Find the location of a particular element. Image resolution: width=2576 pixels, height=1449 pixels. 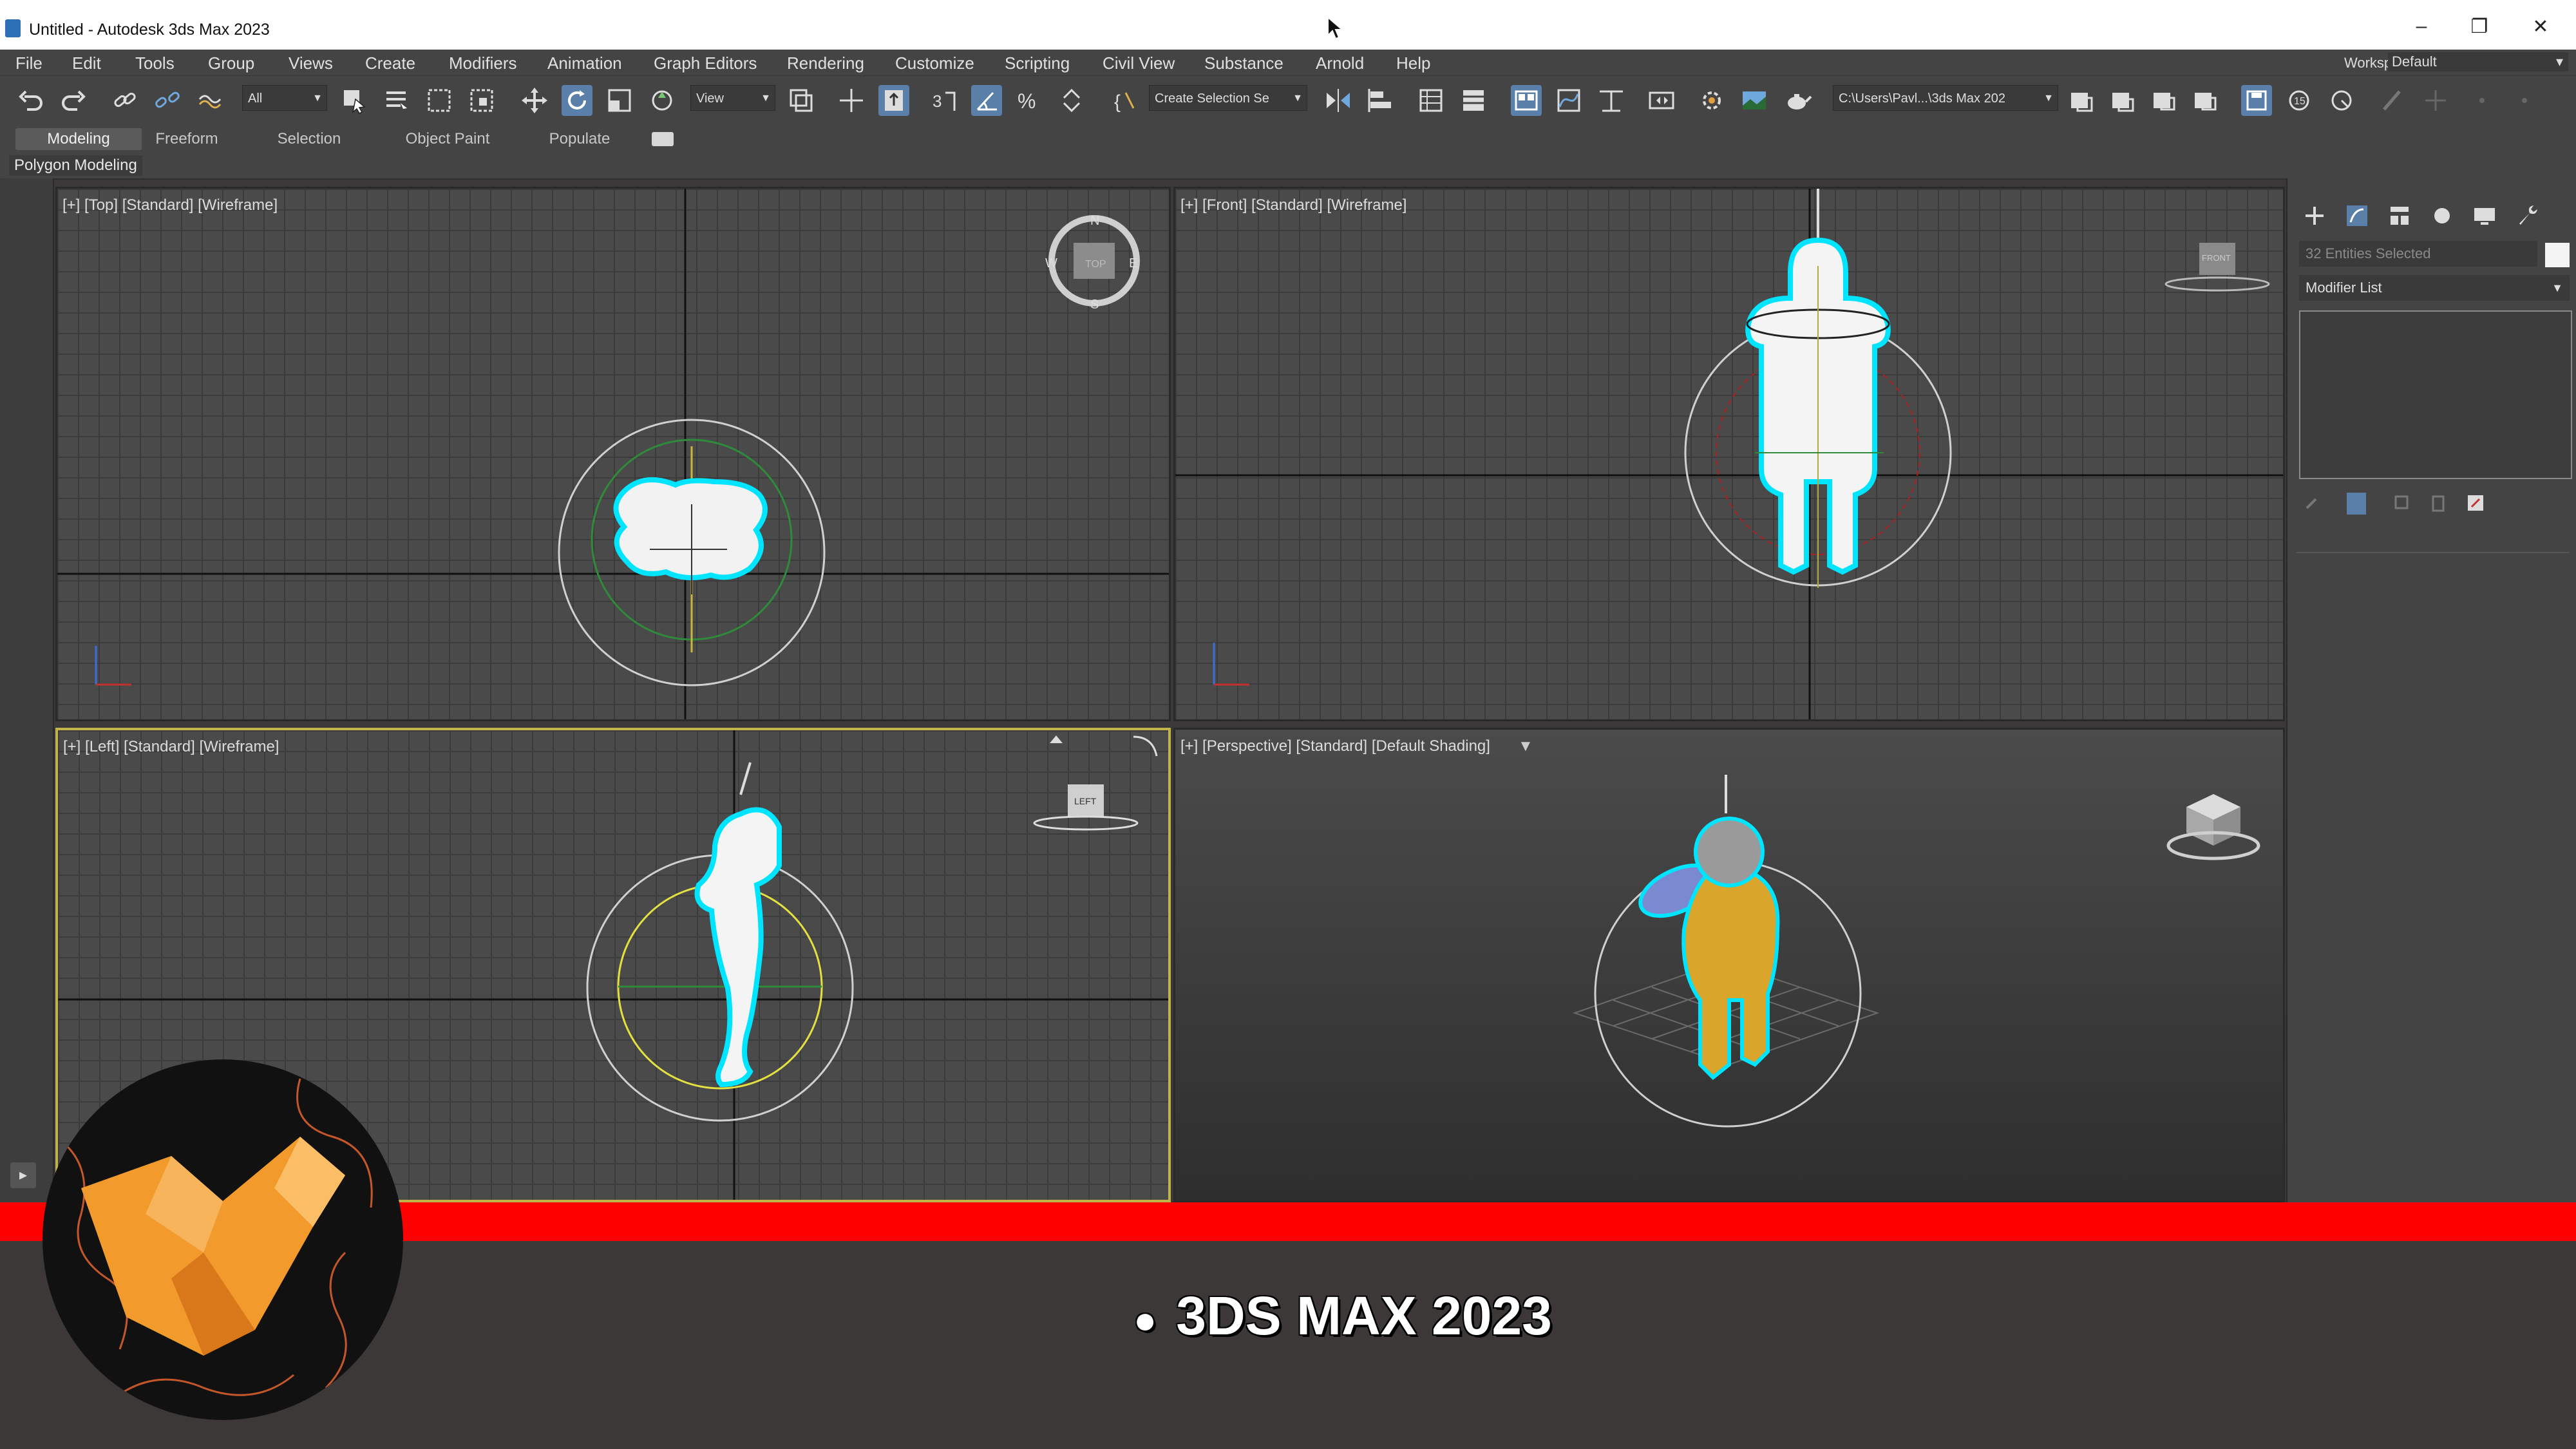

modifier-stack is located at coordinates (2435, 395).